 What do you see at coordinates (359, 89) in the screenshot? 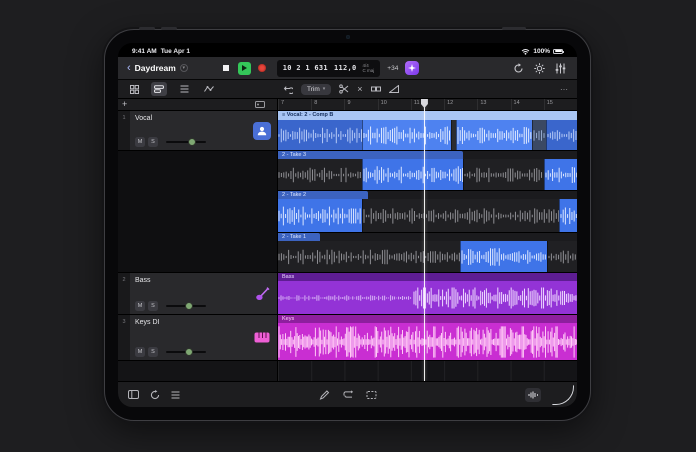
I see `delete-button: ×` at bounding box center [359, 89].